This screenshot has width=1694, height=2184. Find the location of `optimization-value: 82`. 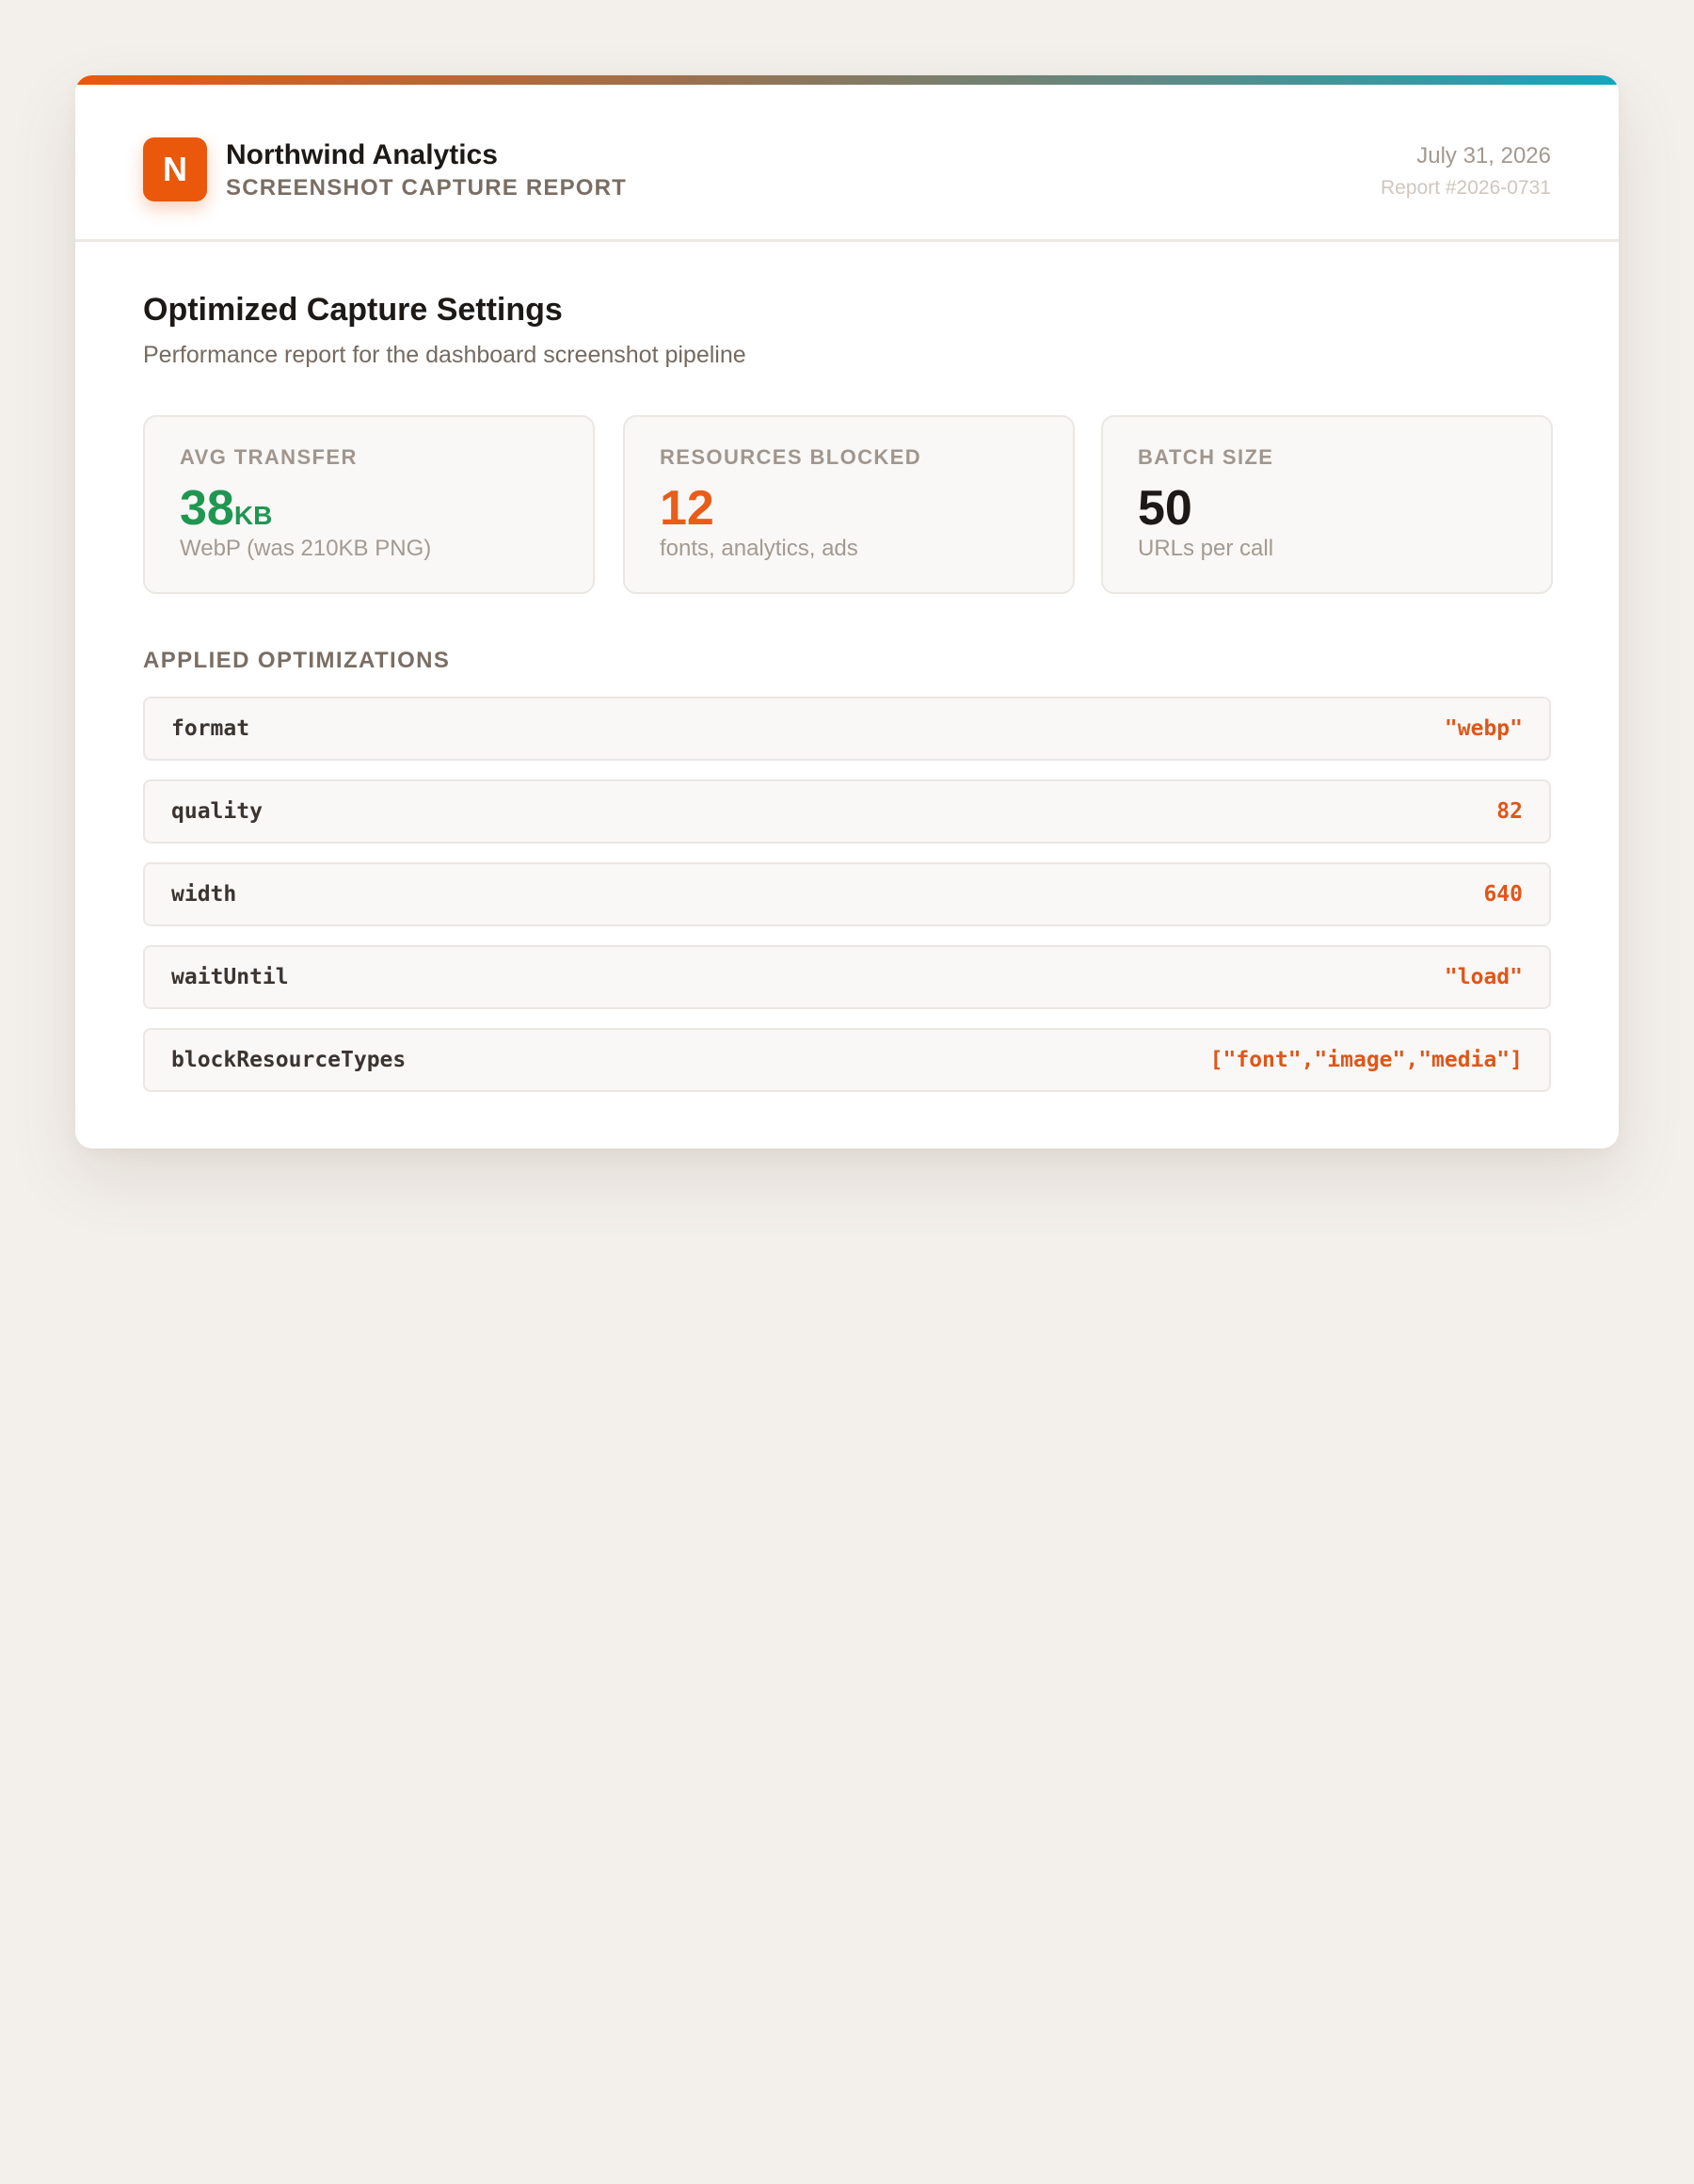

optimization-value: 82 is located at coordinates (1509, 811).